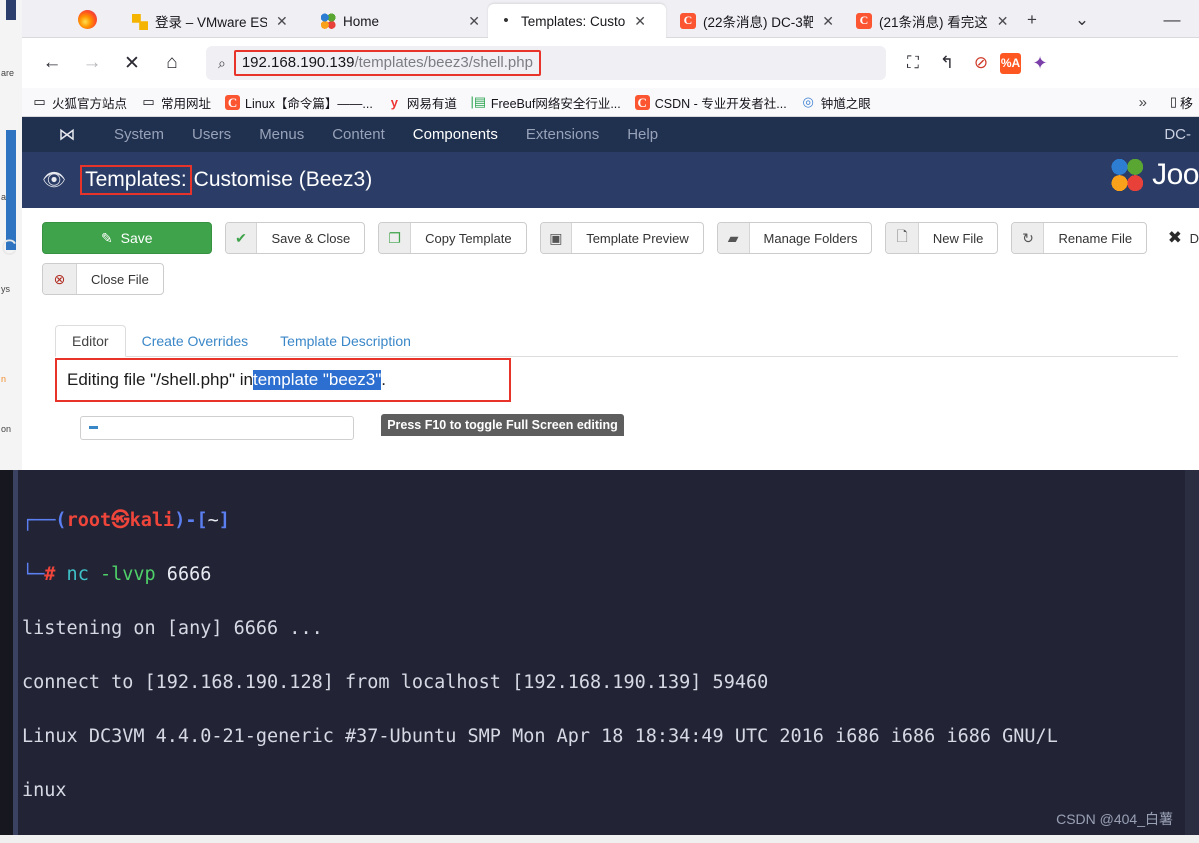 This screenshot has width=1199, height=843. What do you see at coordinates (640, 21) in the screenshot?
I see `browser-tab-2-close-icon: ✕` at bounding box center [640, 21].